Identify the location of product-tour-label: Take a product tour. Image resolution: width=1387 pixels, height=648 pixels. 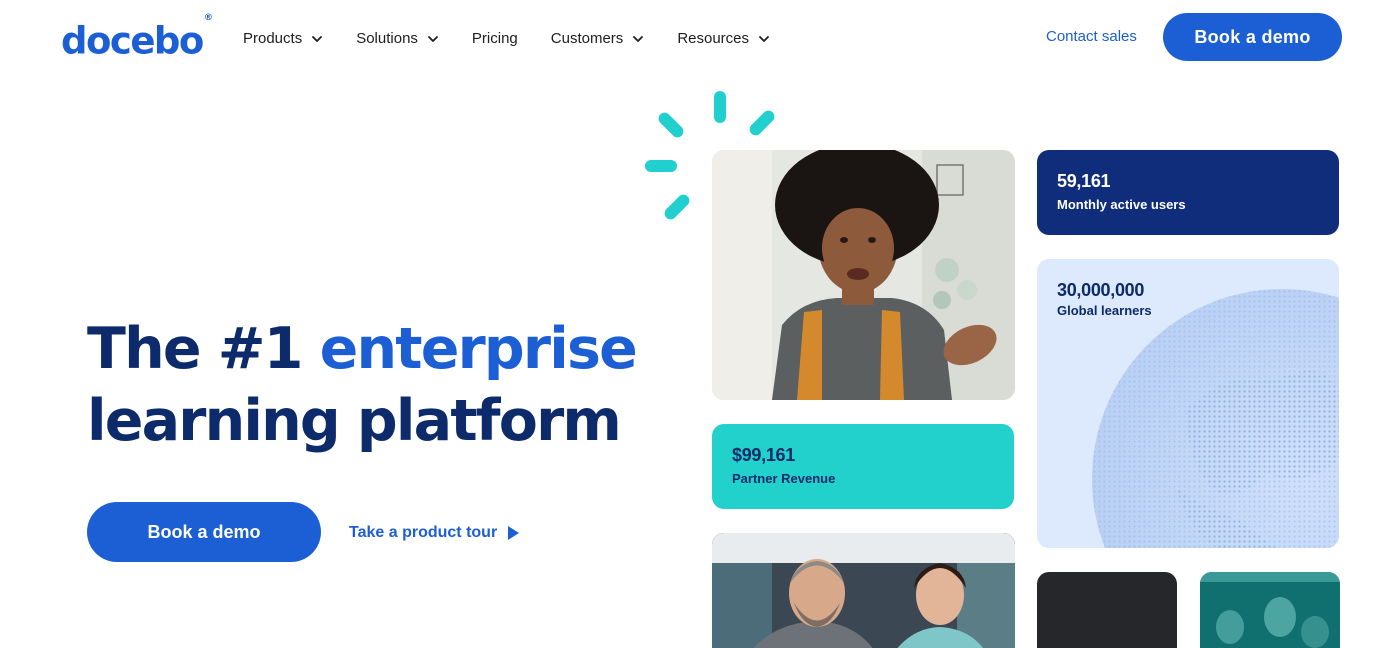
(423, 532).